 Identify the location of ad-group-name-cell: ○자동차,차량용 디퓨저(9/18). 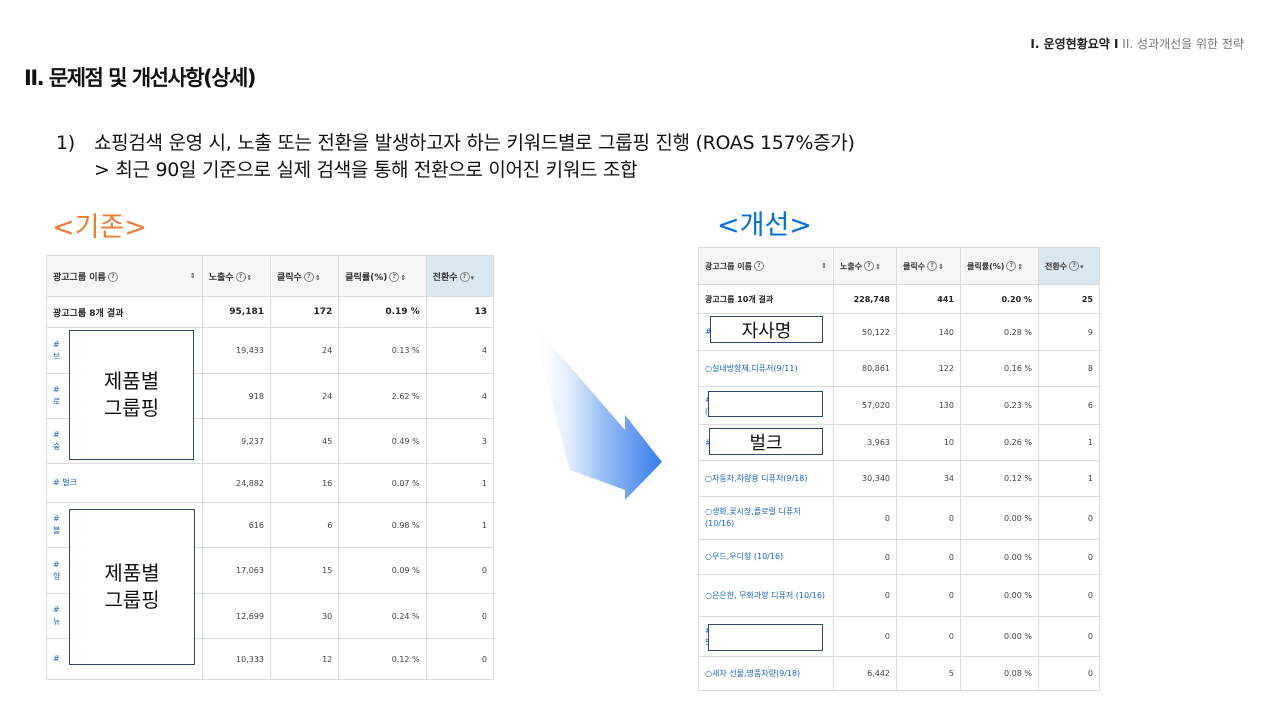
(766, 478).